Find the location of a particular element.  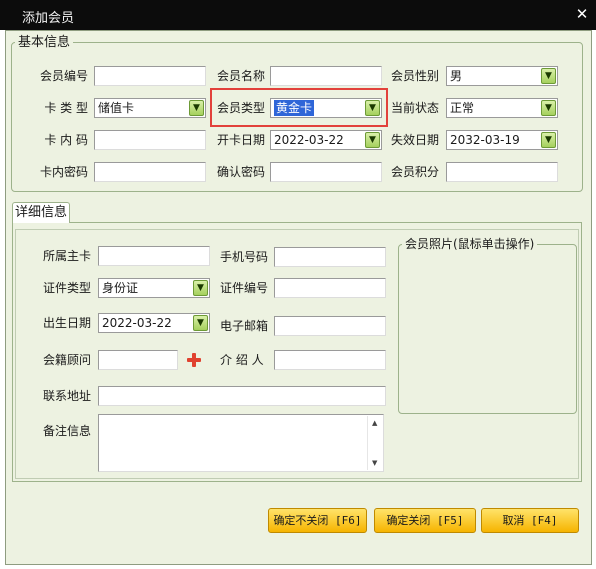

notes-scrollbar: ▲ ▼ is located at coordinates (375, 443).